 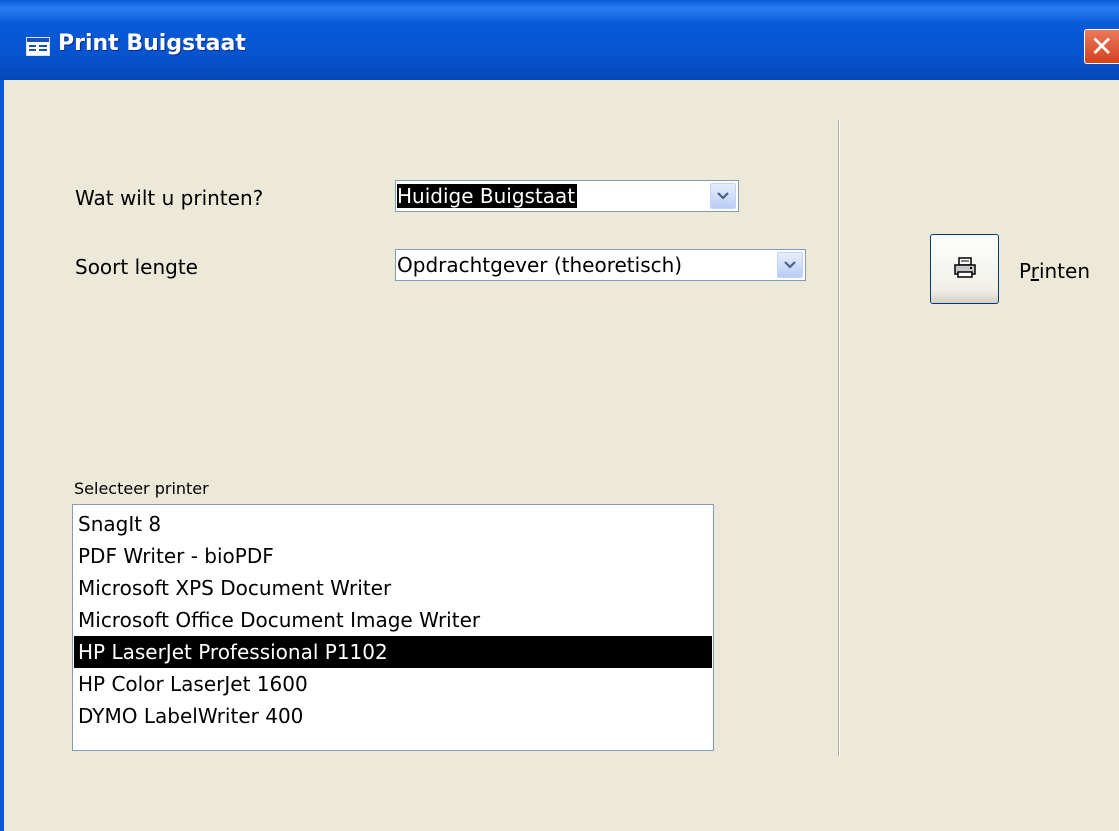 What do you see at coordinates (38, 46) in the screenshot?
I see `form-icon` at bounding box center [38, 46].